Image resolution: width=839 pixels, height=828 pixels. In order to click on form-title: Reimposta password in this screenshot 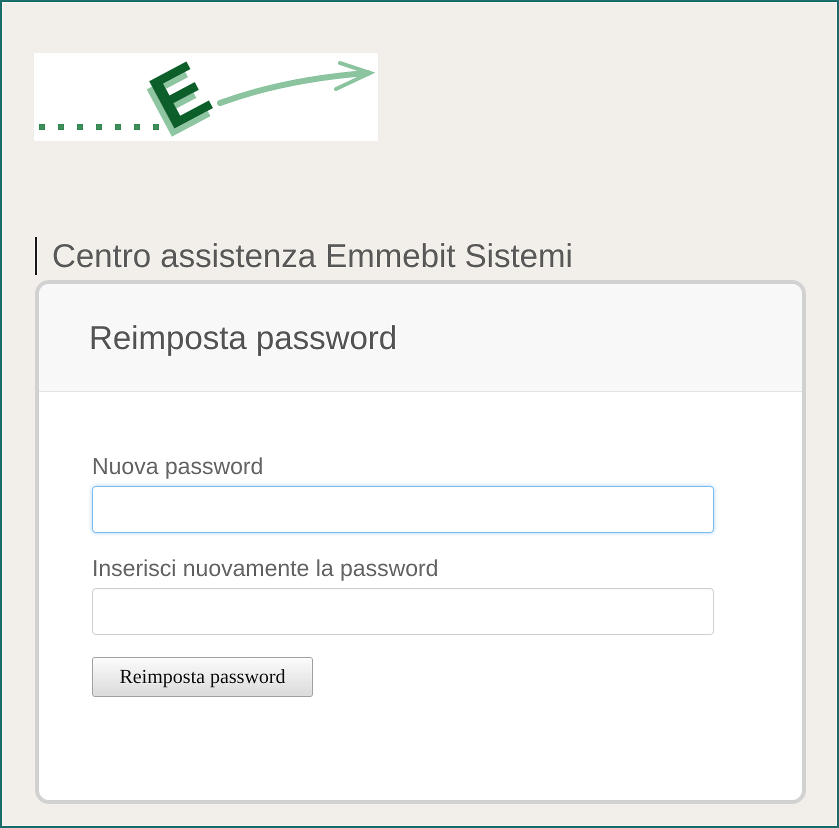, I will do `click(243, 337)`.